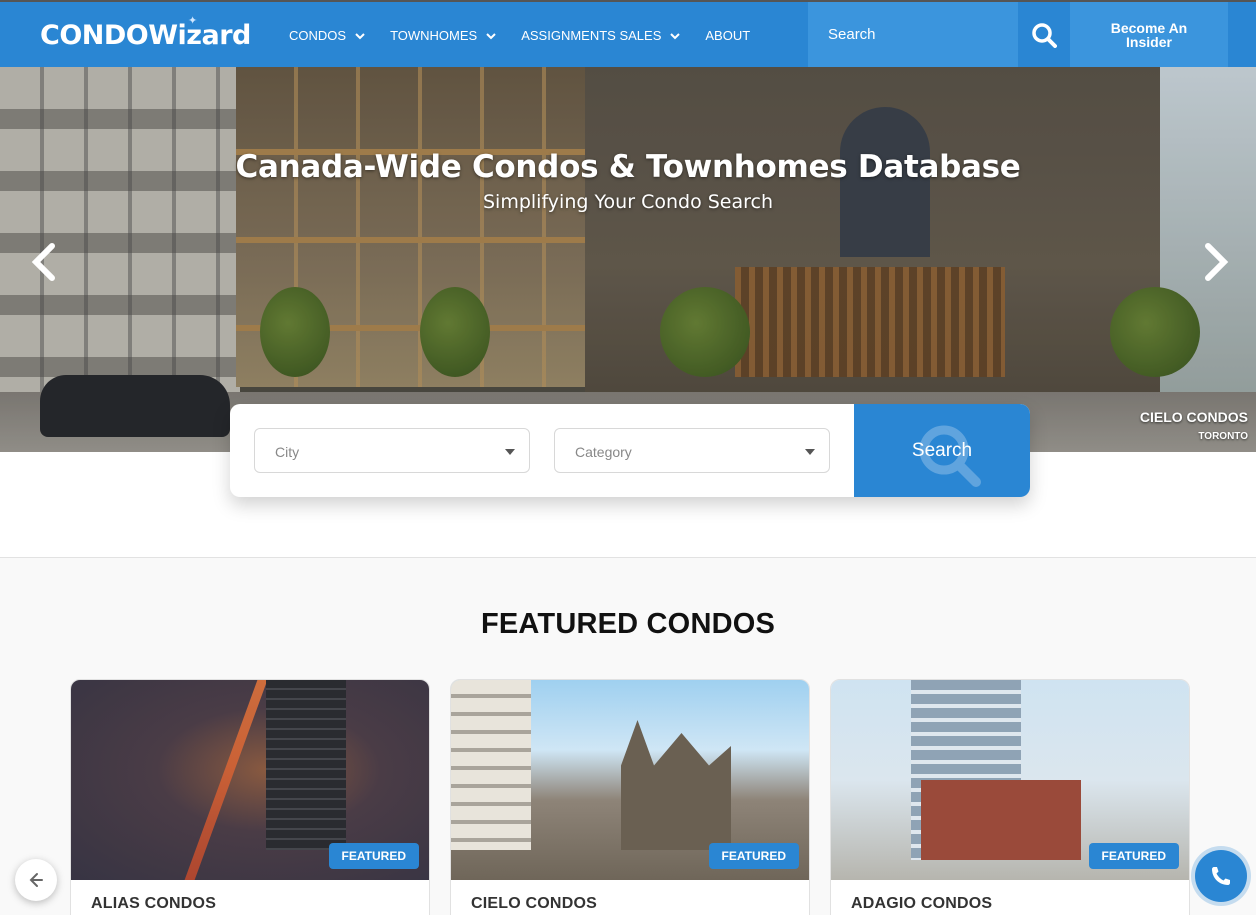 The image size is (1256, 915). What do you see at coordinates (692, 450) in the screenshot?
I see `category-select: Category` at bounding box center [692, 450].